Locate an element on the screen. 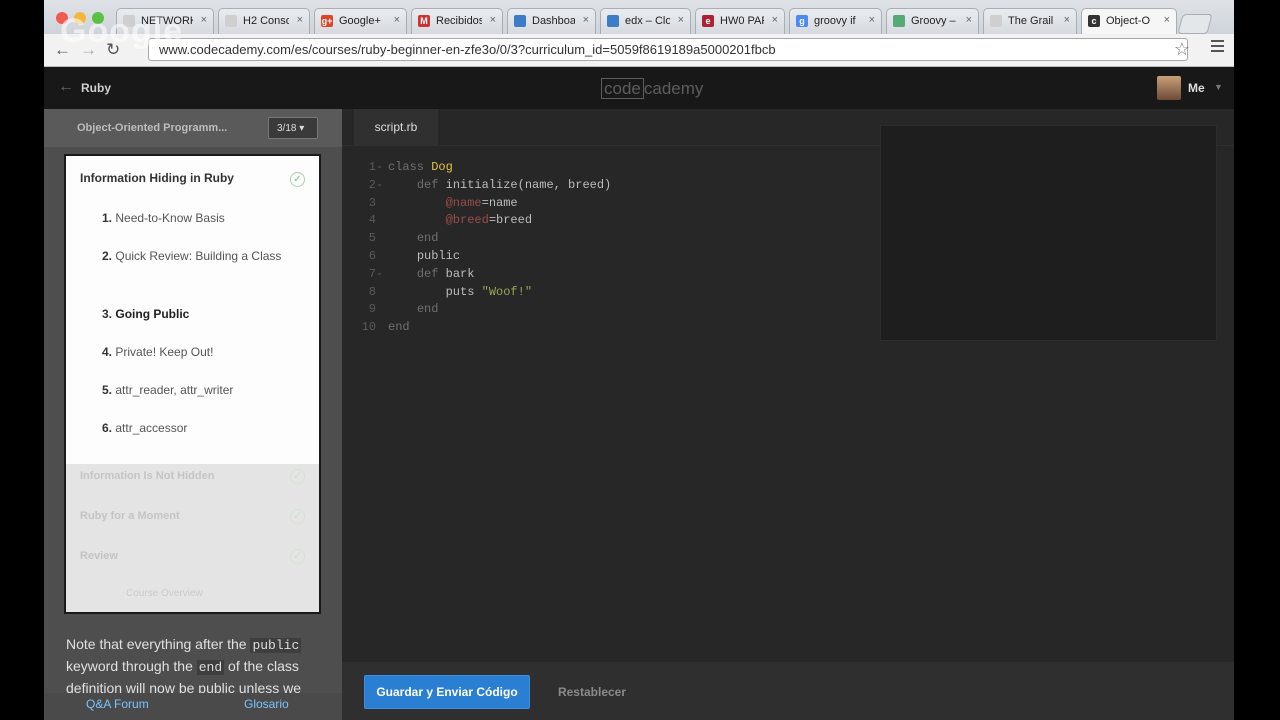 The image size is (1280, 720). line-number: 3 is located at coordinates (372, 202).